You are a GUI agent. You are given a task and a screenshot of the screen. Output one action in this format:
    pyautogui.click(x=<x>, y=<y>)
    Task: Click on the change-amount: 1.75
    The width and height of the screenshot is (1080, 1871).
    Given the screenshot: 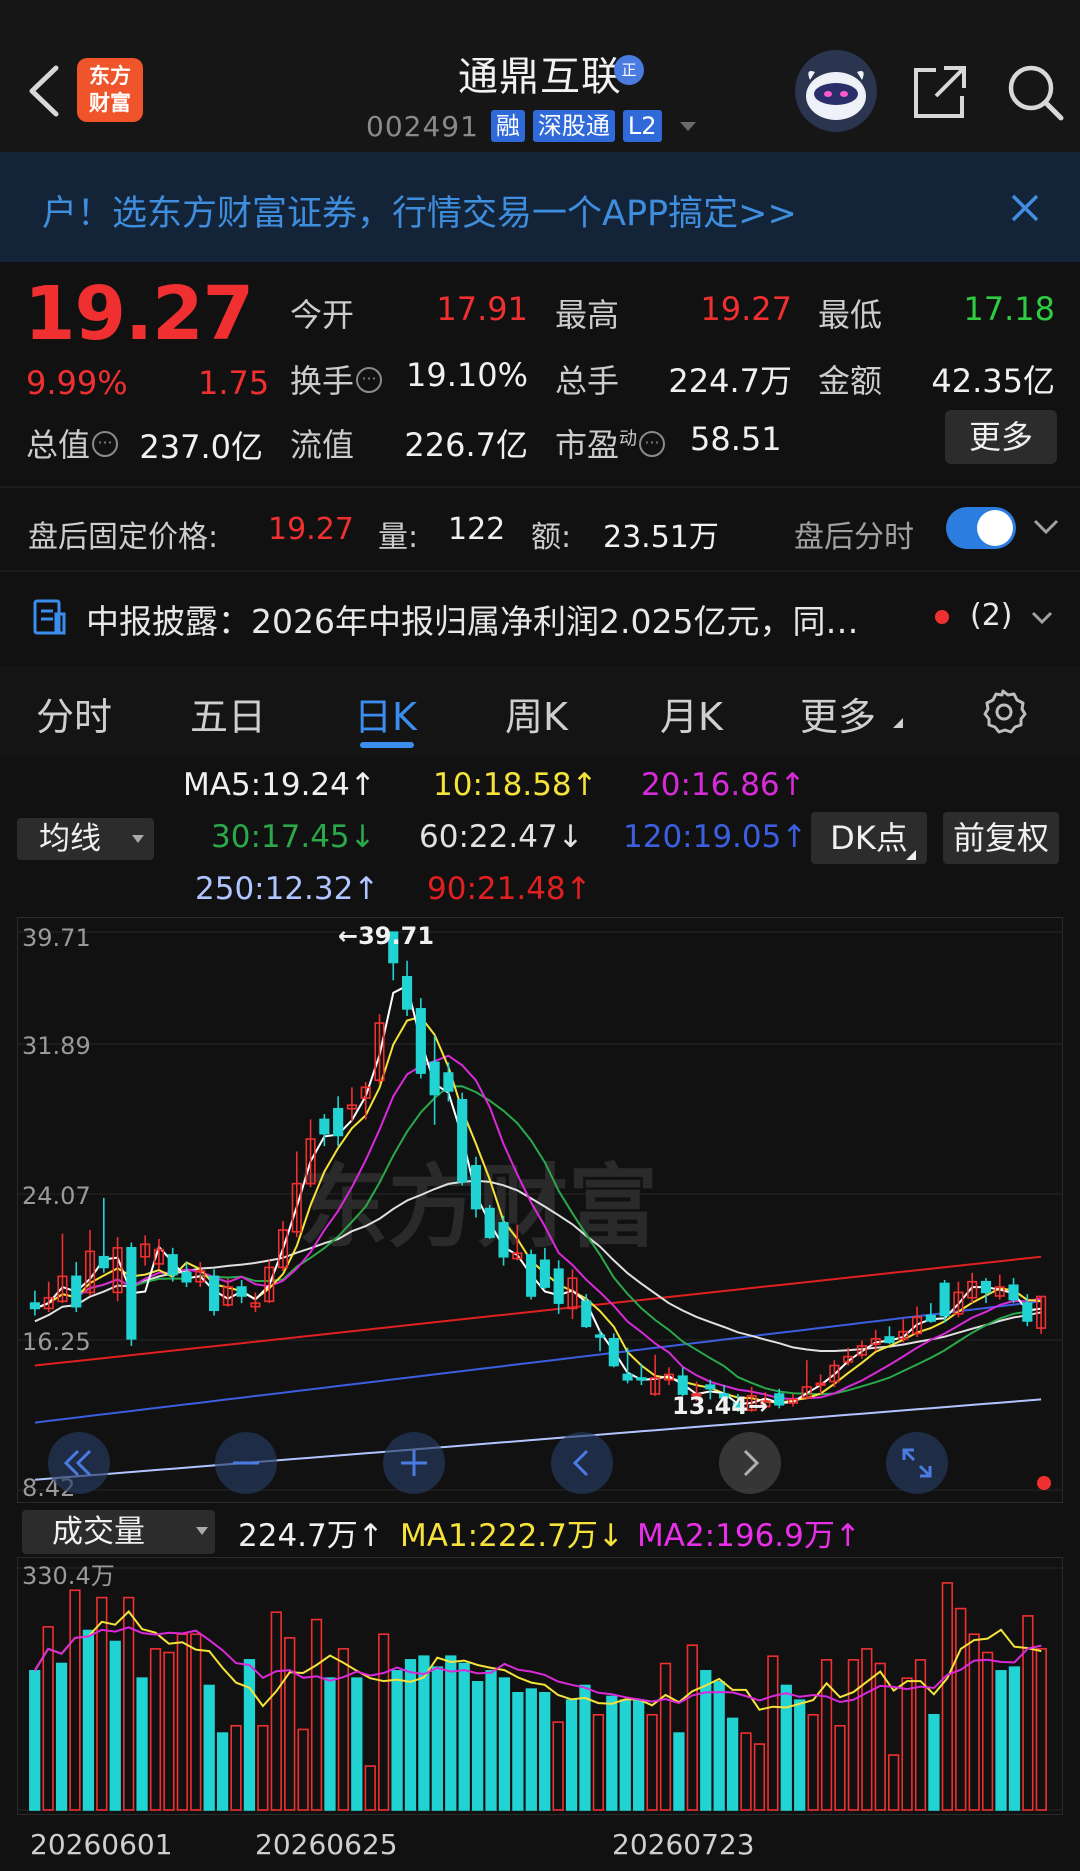 What is the action you would take?
    pyautogui.click(x=234, y=383)
    